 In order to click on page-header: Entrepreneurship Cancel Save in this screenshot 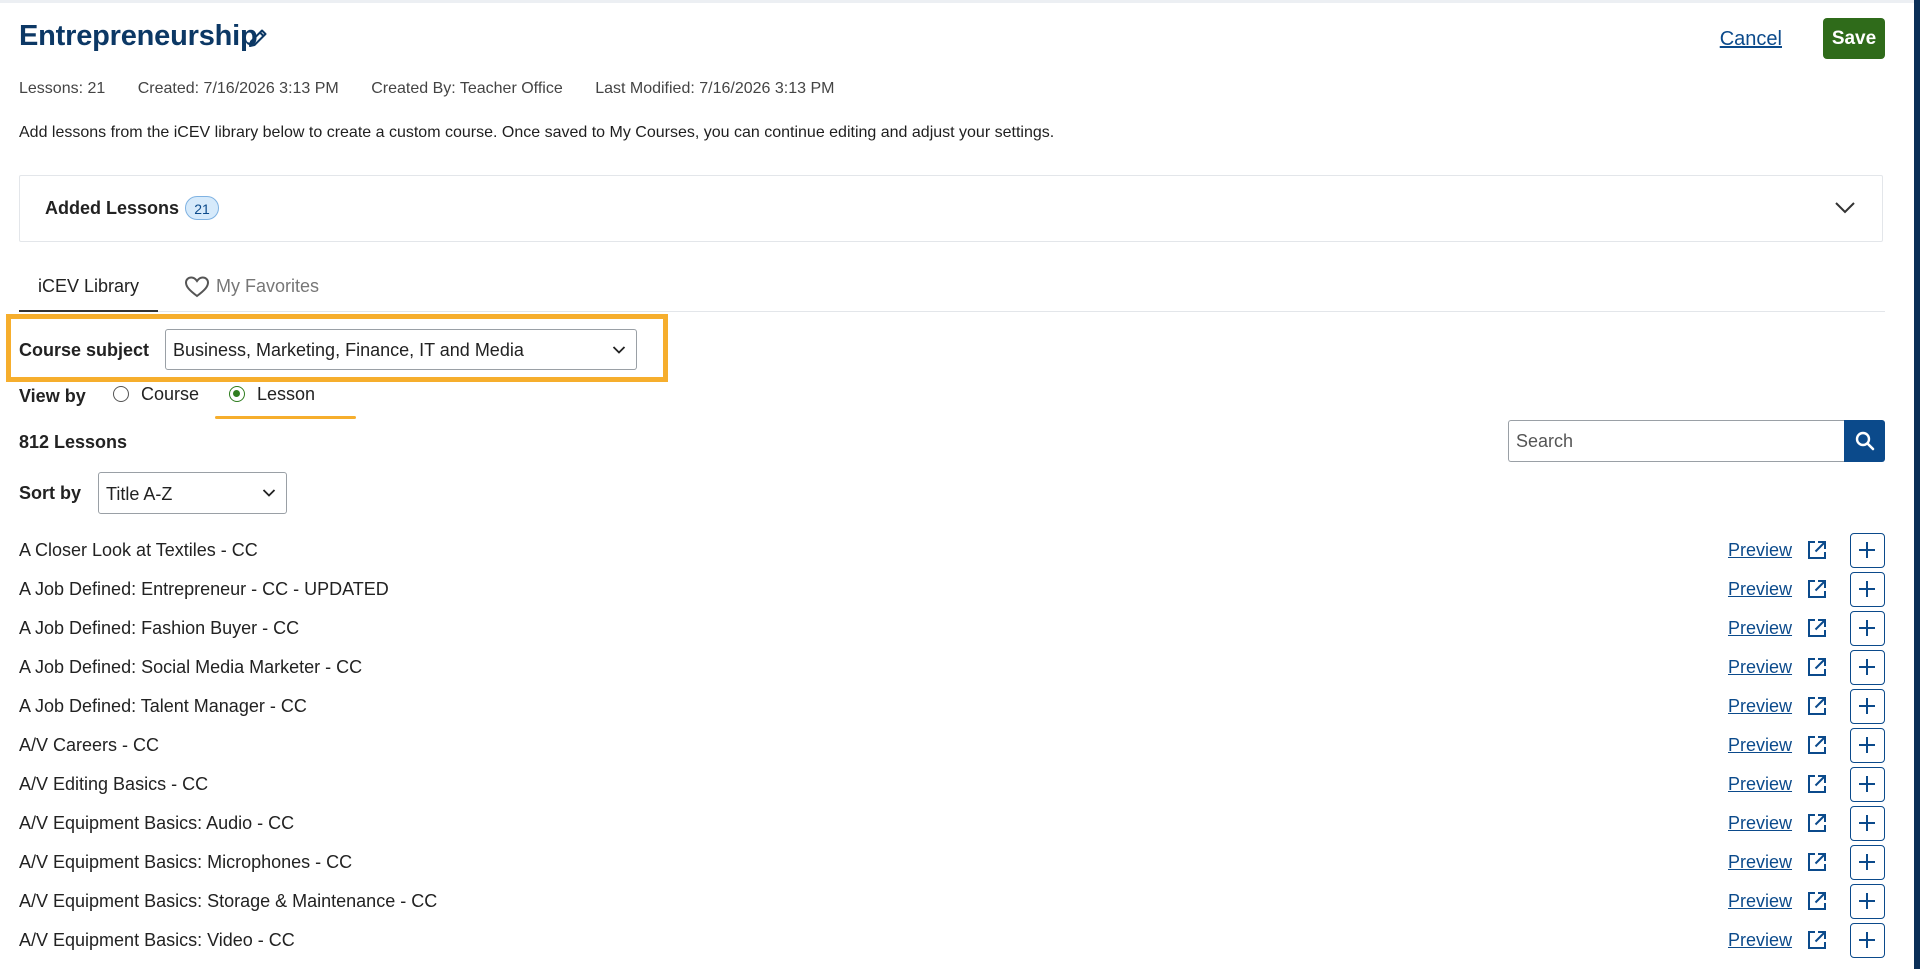, I will do `click(952, 40)`.